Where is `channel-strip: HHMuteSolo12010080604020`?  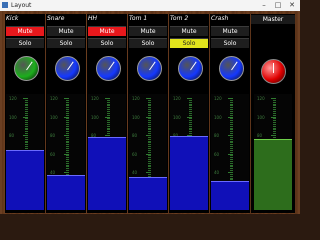 channel-strip: HHMuteSolo12010080604020 is located at coordinates (107, 113).